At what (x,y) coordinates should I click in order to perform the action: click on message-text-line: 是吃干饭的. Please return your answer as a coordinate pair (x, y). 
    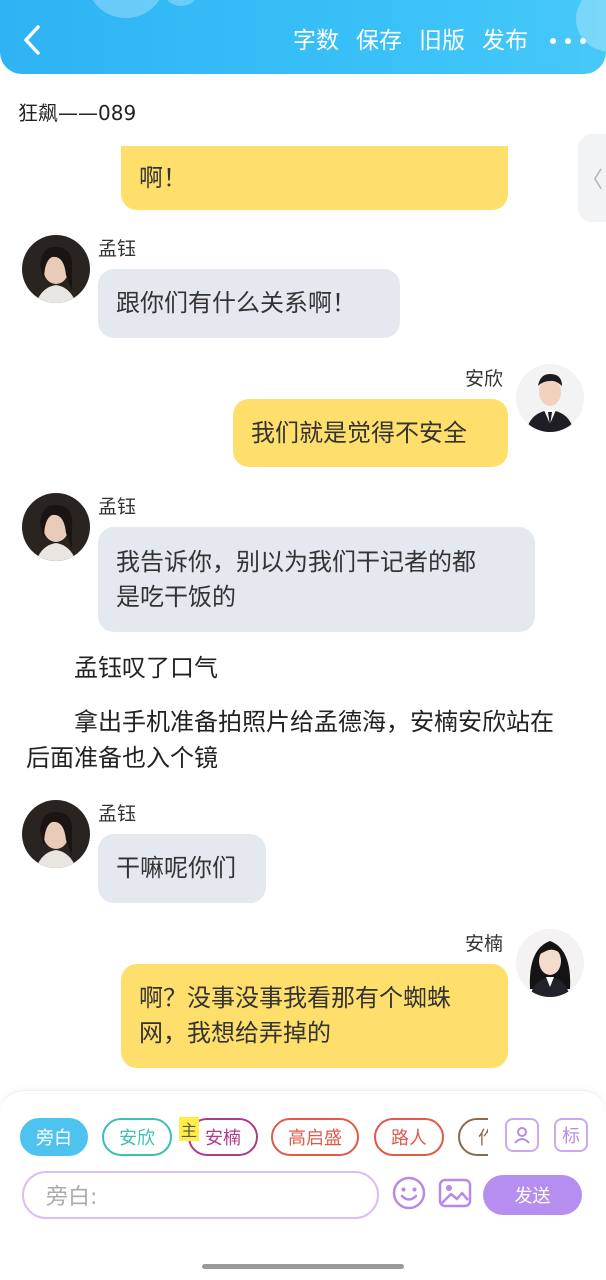
    Looking at the image, I should click on (176, 596).